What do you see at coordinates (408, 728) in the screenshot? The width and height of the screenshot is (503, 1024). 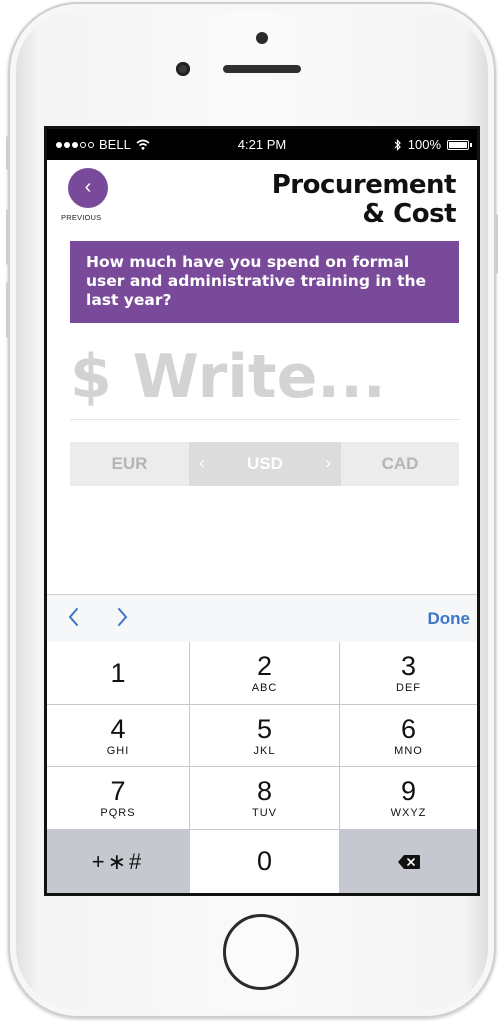 I see `key-digit: 6` at bounding box center [408, 728].